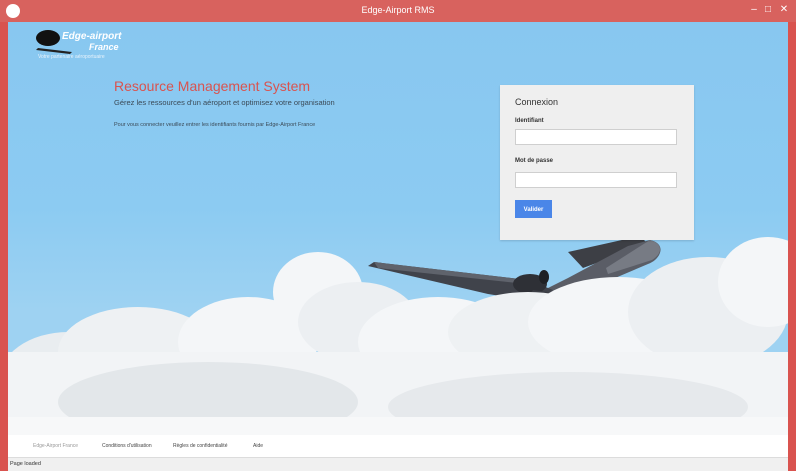 The height and width of the screenshot is (471, 796). I want to click on window-titlebar: Edge-Airport RMS – □ ✕, so click(398, 11).